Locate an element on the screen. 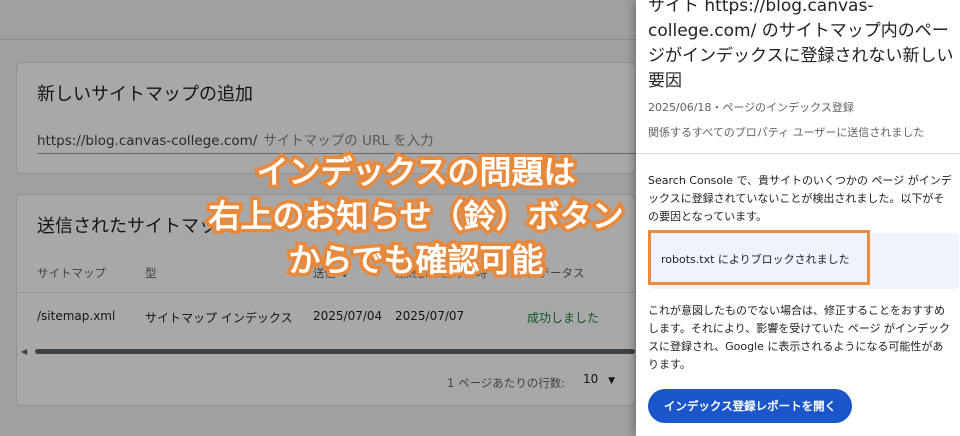 The width and height of the screenshot is (960, 436). caption-line-1: インデックスの問題は is located at coordinates (416, 172).